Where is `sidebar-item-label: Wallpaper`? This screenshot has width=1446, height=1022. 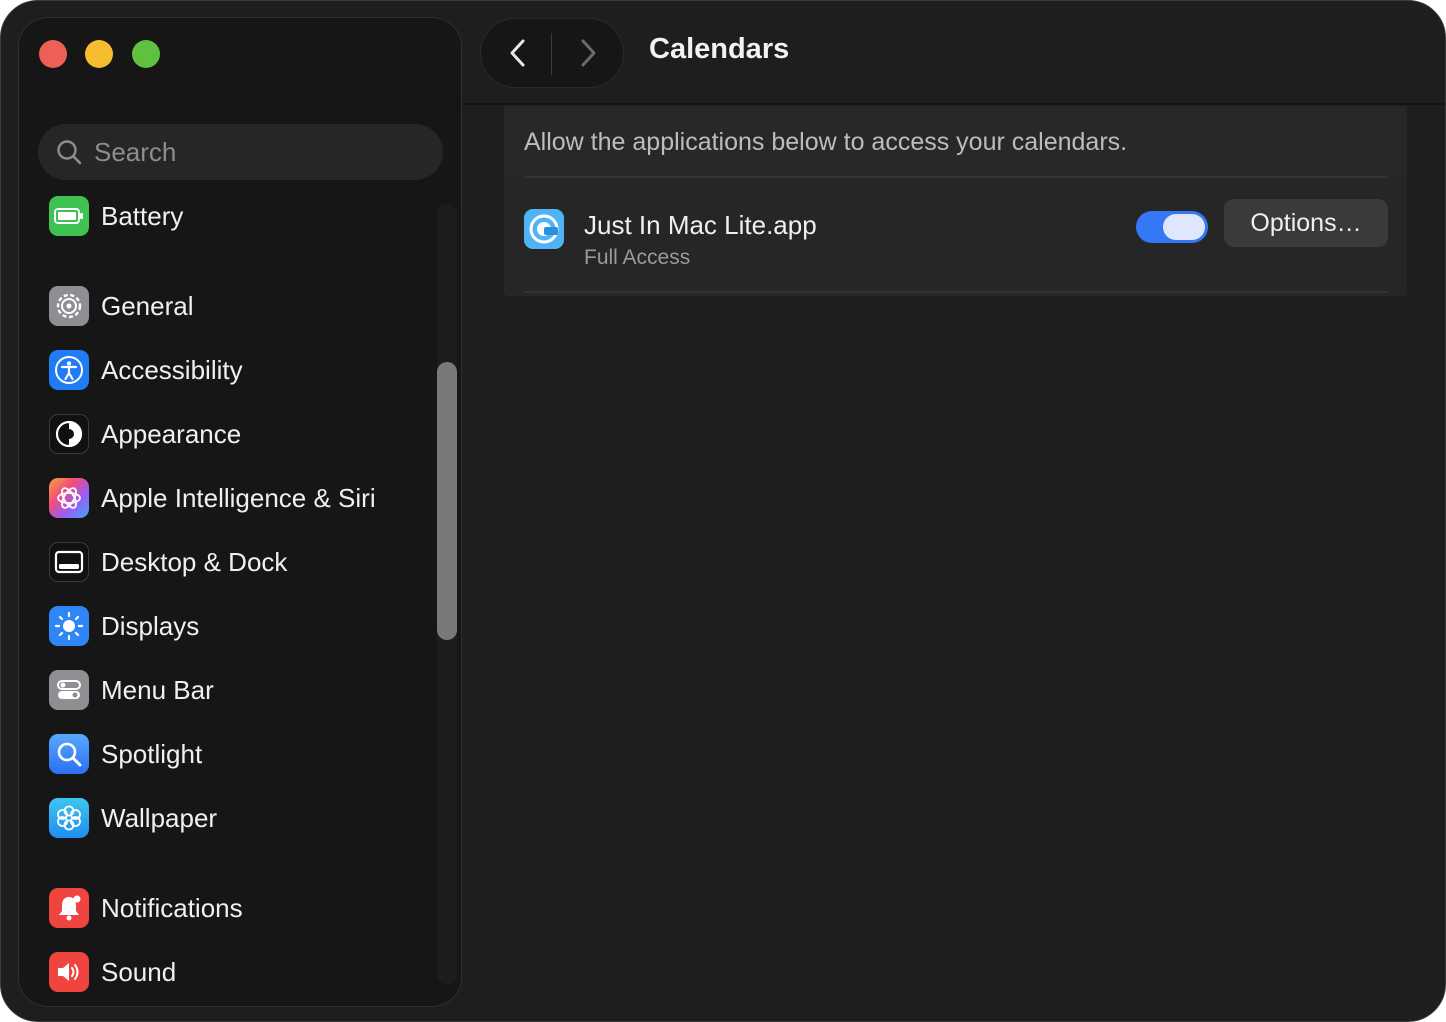 sidebar-item-label: Wallpaper is located at coordinates (159, 817).